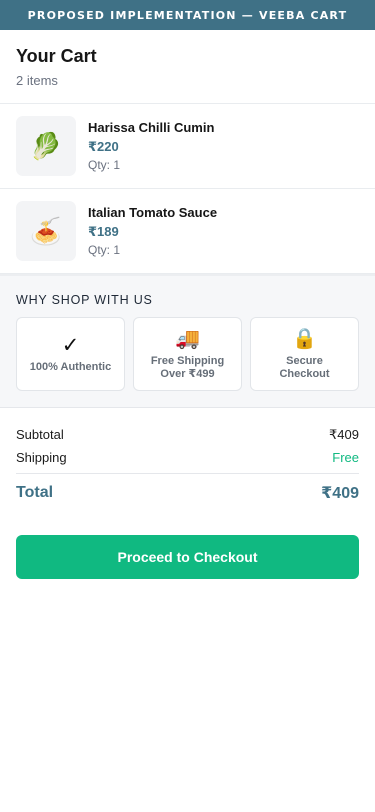 The width and height of the screenshot is (375, 812). I want to click on cart-header: Your Cart 2 items, so click(187, 67).